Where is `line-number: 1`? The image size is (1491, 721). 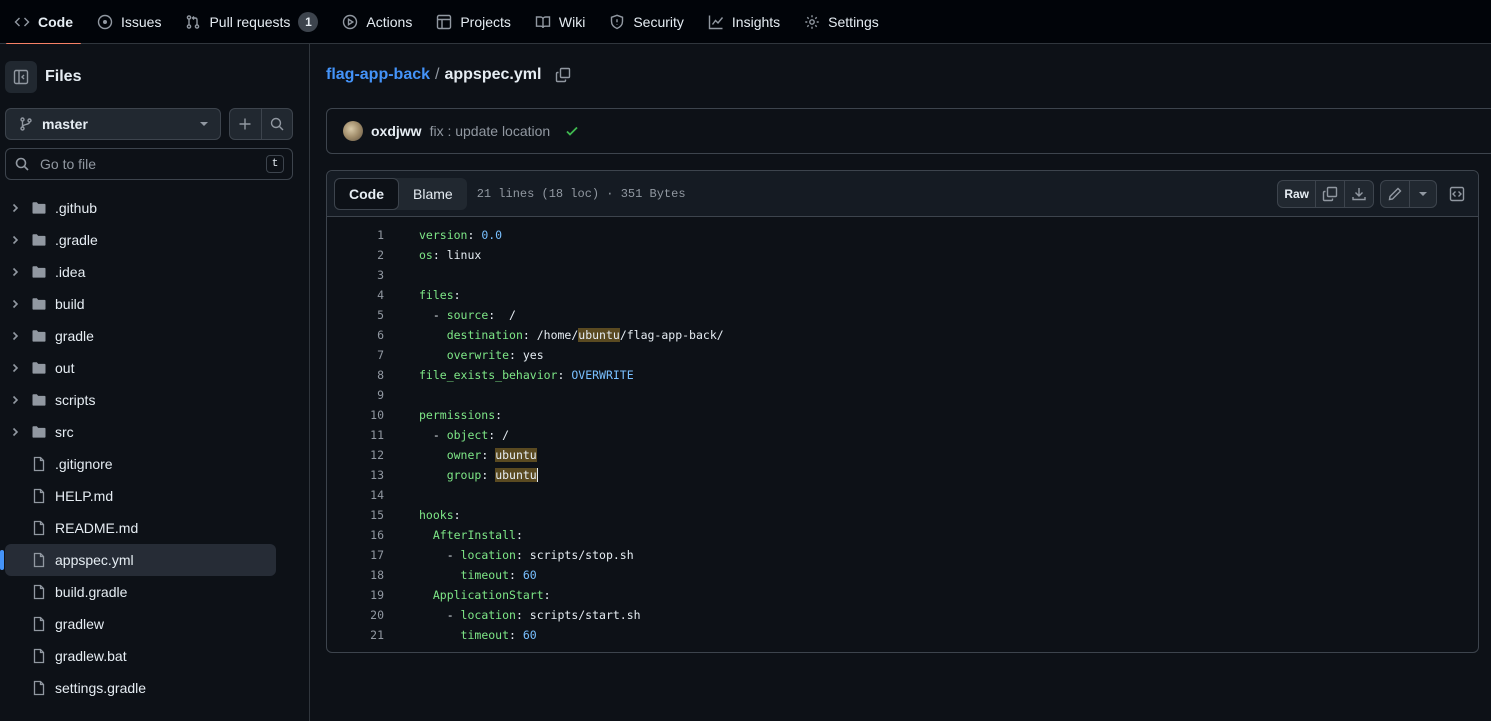
line-number: 1 is located at coordinates (355, 235).